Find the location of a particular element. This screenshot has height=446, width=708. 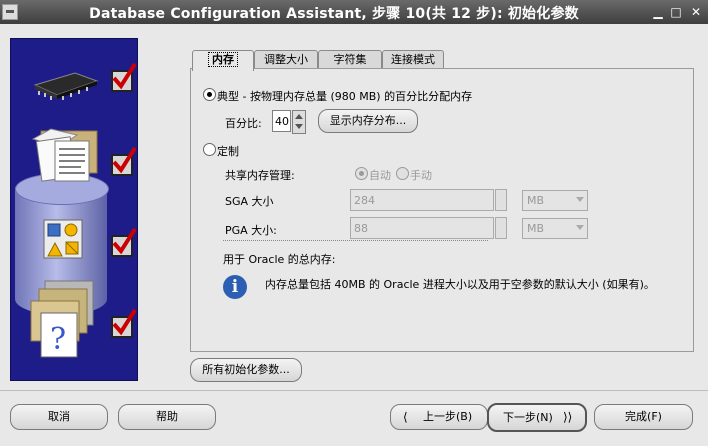

finish-button: 完成(F) is located at coordinates (643, 417).